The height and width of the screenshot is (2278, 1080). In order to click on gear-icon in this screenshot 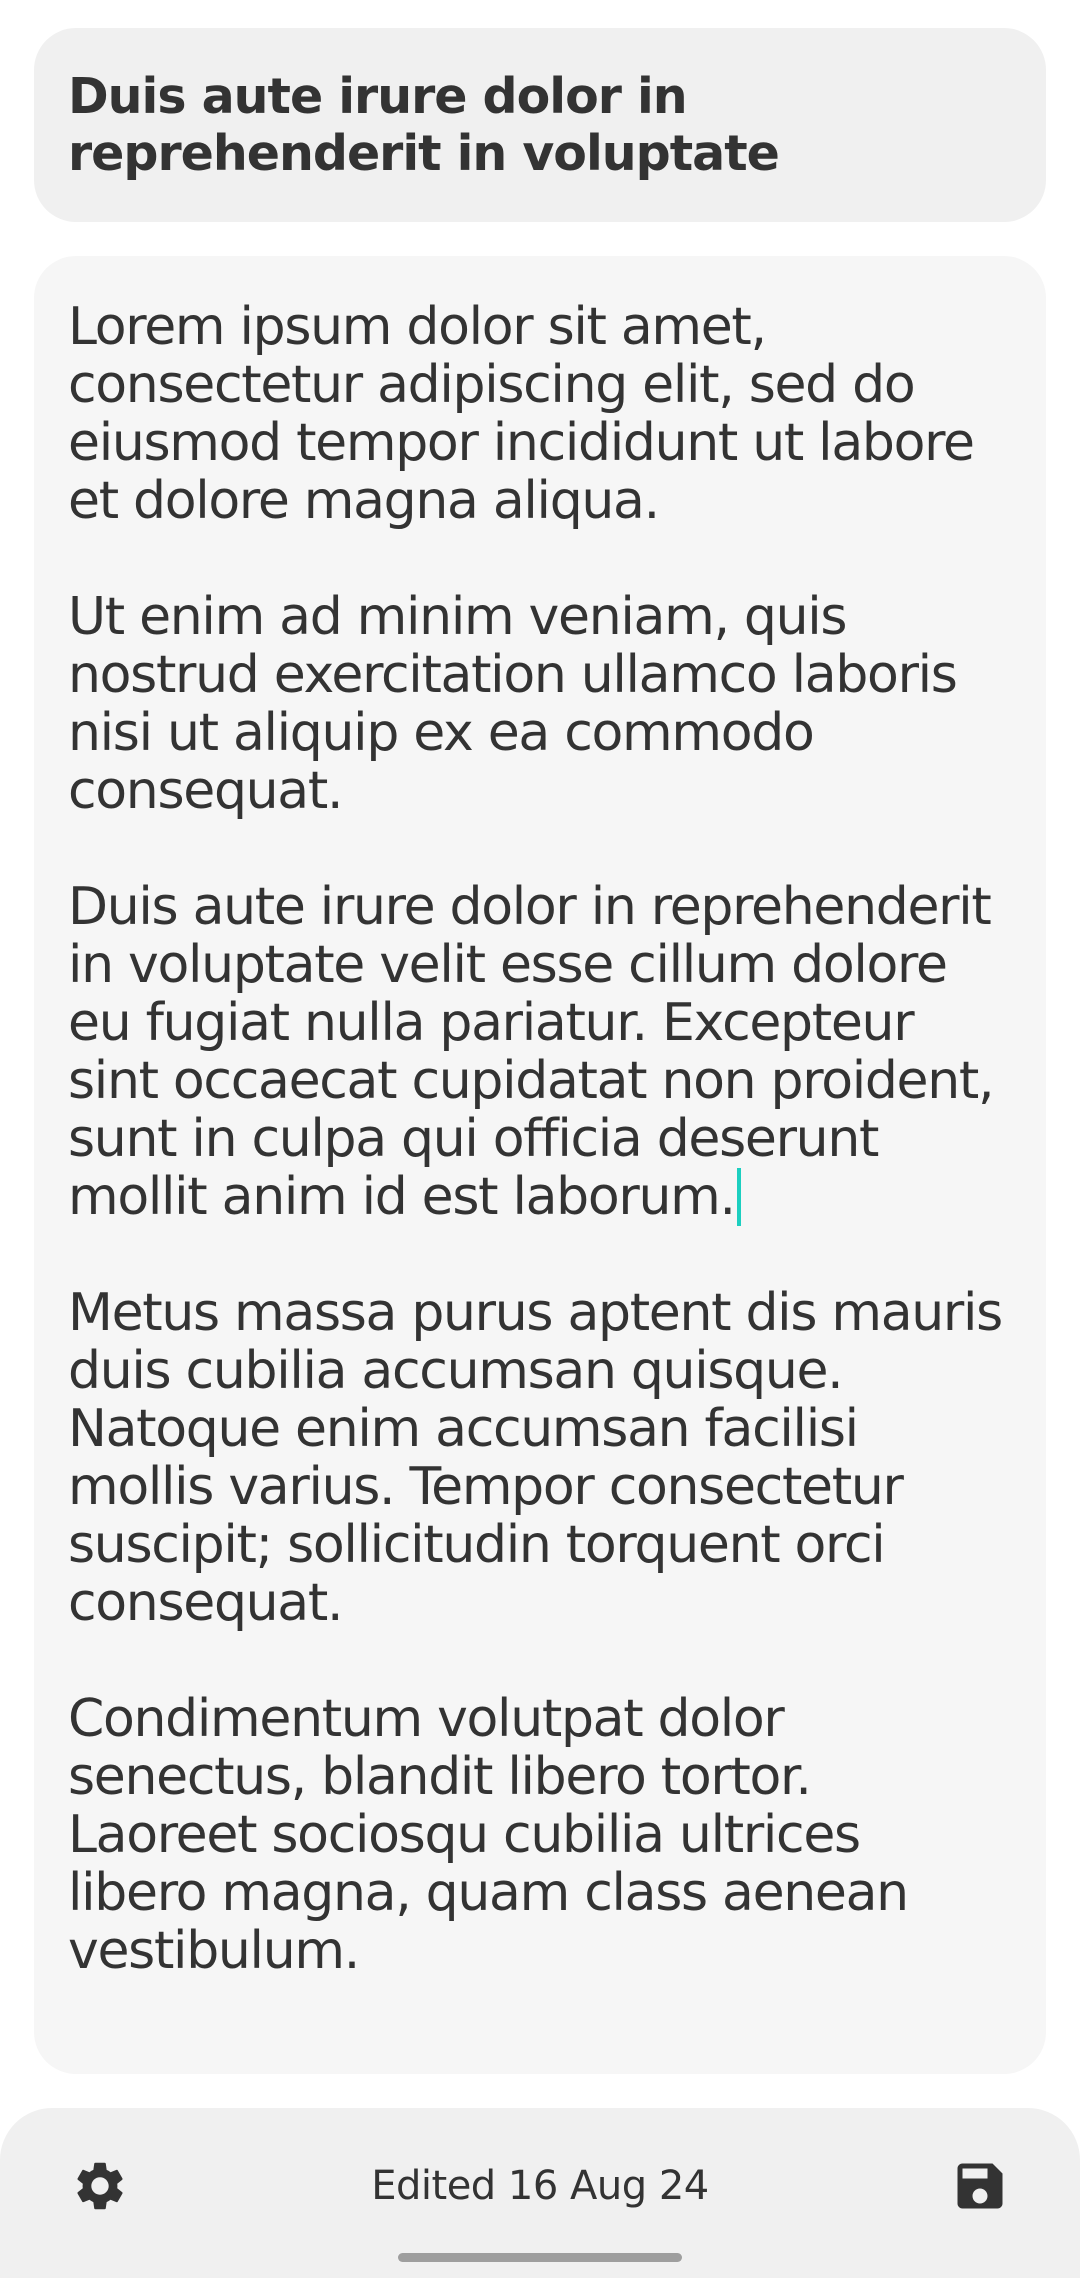, I will do `click(100, 2186)`.